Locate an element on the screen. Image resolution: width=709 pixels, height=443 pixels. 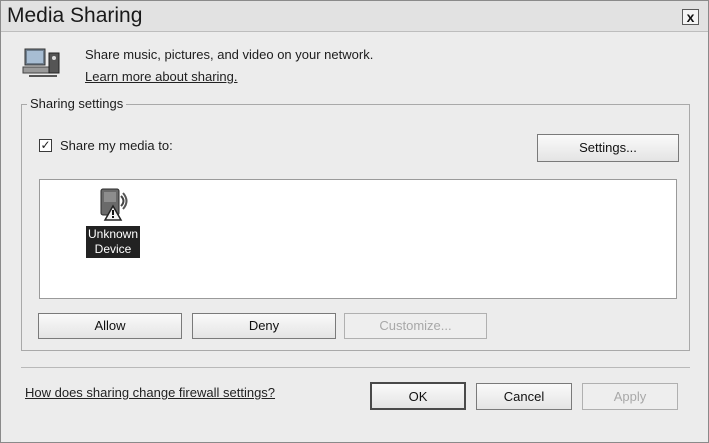
title-bar: Media Sharing x is located at coordinates (354, 16).